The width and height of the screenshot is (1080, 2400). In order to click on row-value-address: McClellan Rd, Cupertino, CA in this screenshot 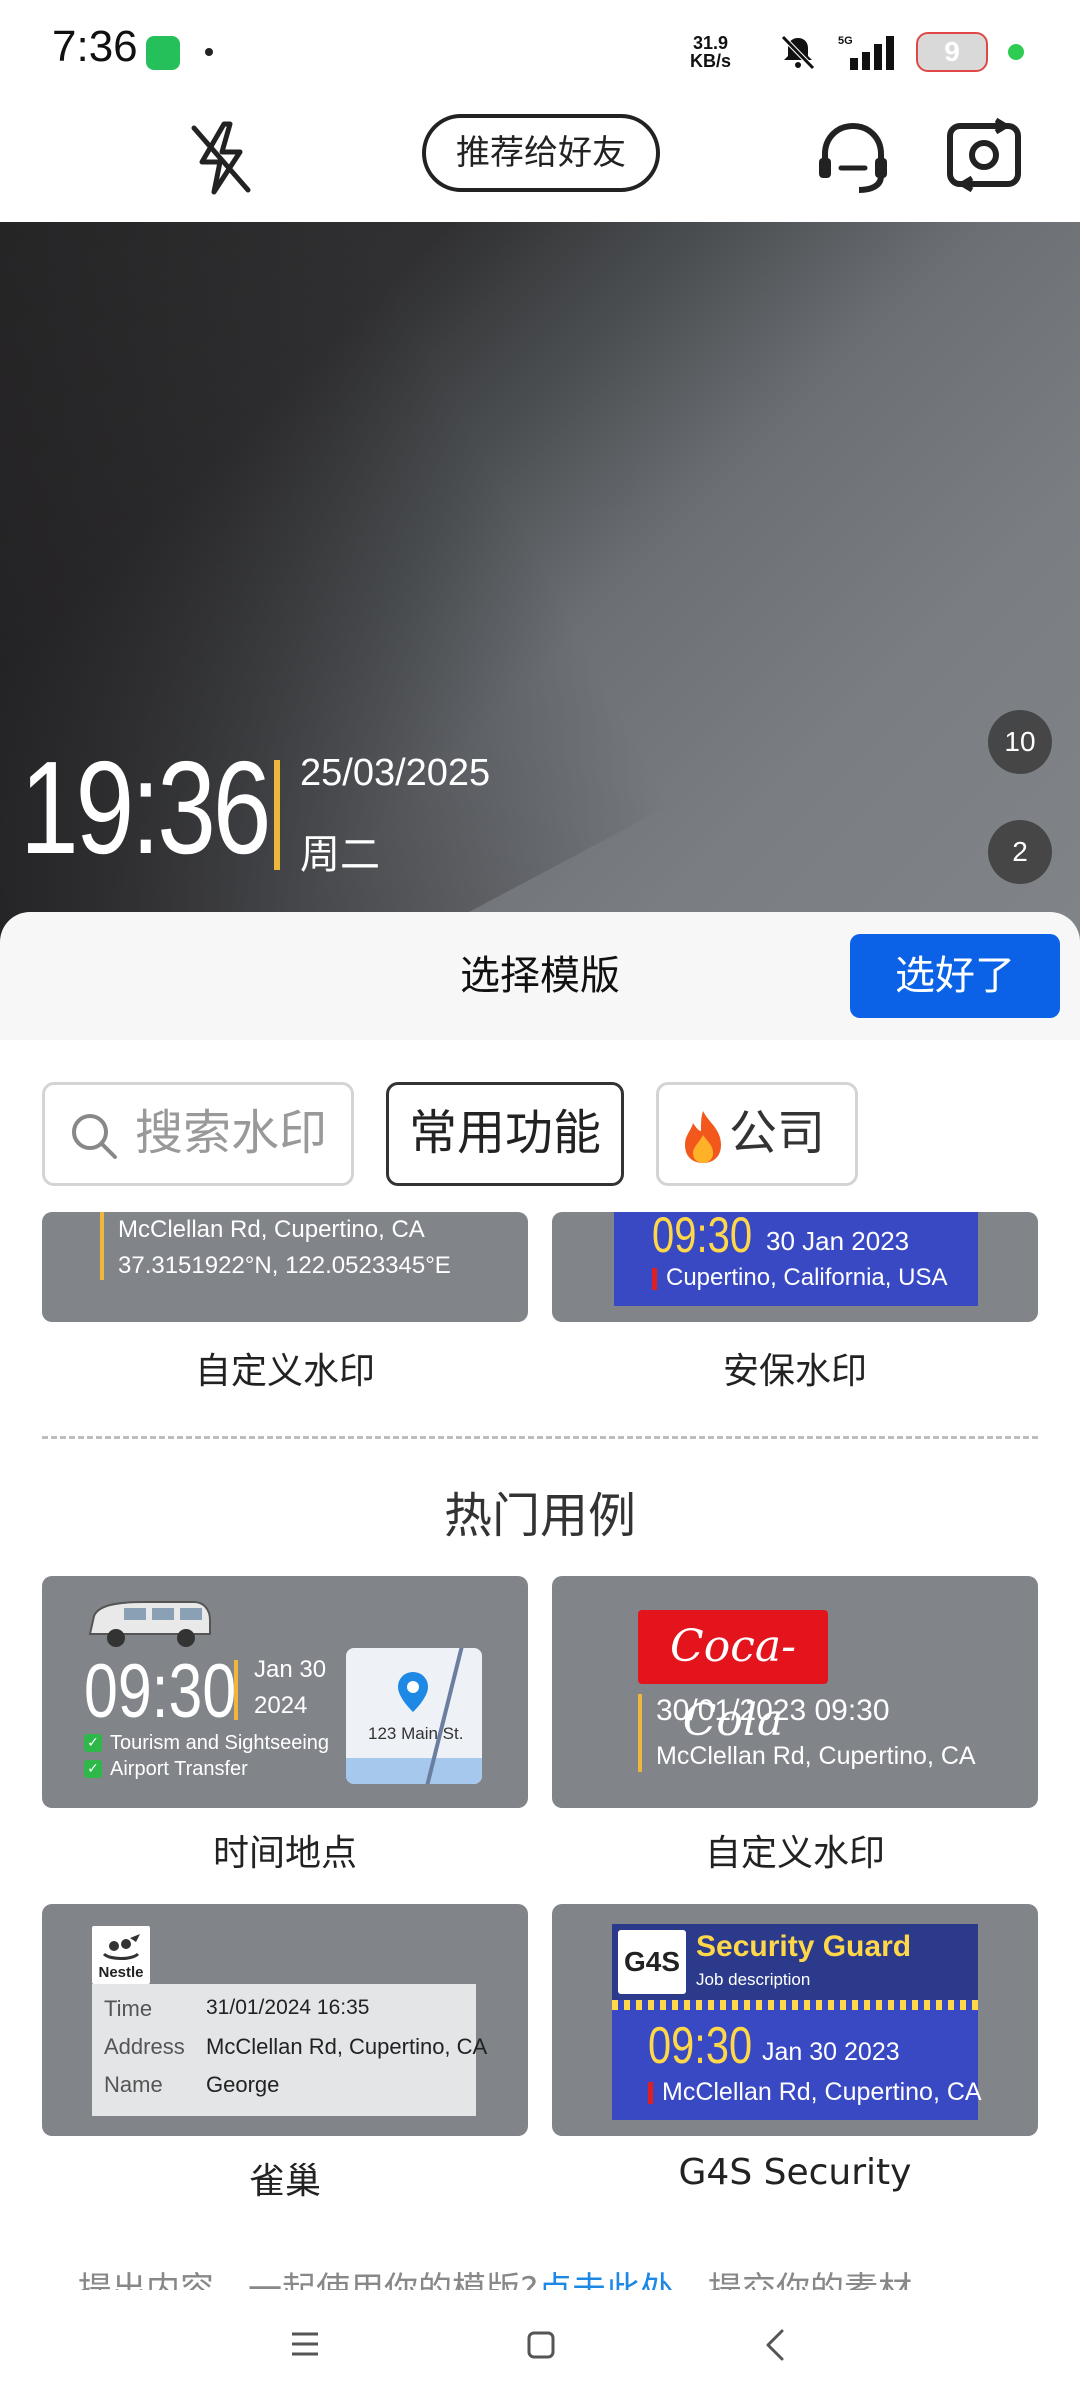, I will do `click(347, 2046)`.